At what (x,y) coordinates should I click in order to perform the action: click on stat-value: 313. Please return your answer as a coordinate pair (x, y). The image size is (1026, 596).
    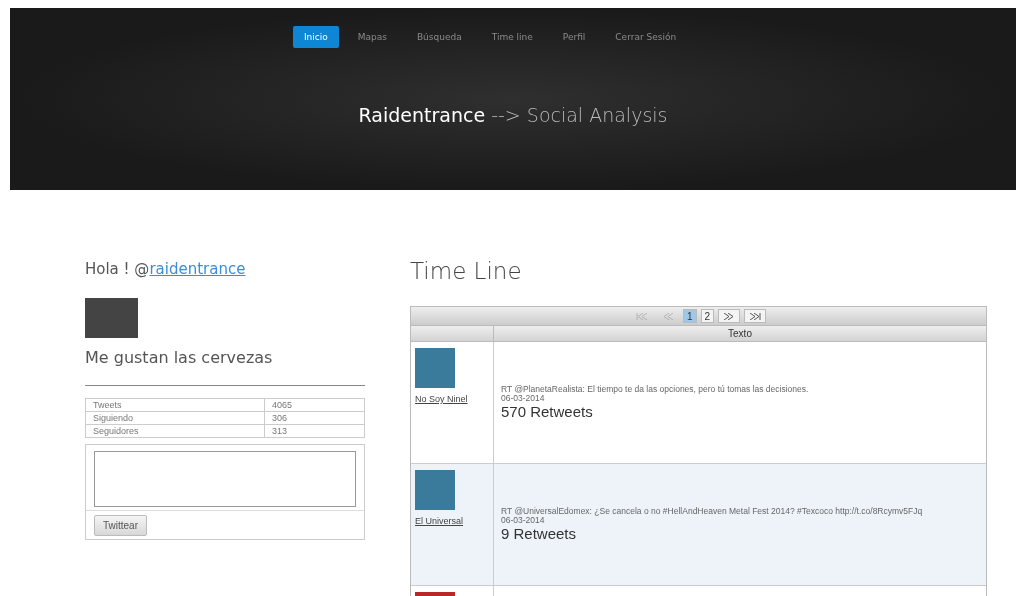
    Looking at the image, I should click on (314, 431).